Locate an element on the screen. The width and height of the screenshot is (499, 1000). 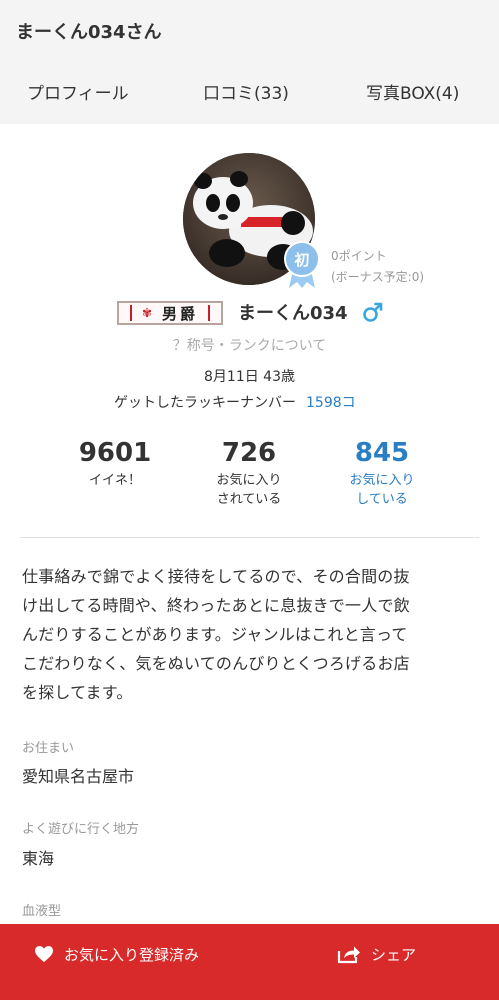
section-divider is located at coordinates (249, 537).